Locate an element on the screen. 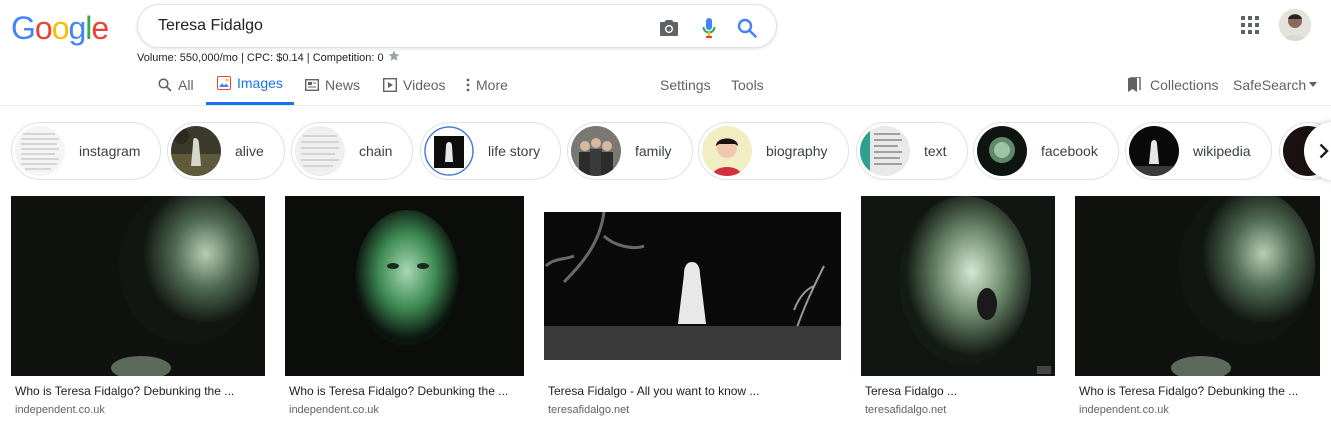 The height and width of the screenshot is (437, 1331). settings-link: Settings is located at coordinates (685, 84).